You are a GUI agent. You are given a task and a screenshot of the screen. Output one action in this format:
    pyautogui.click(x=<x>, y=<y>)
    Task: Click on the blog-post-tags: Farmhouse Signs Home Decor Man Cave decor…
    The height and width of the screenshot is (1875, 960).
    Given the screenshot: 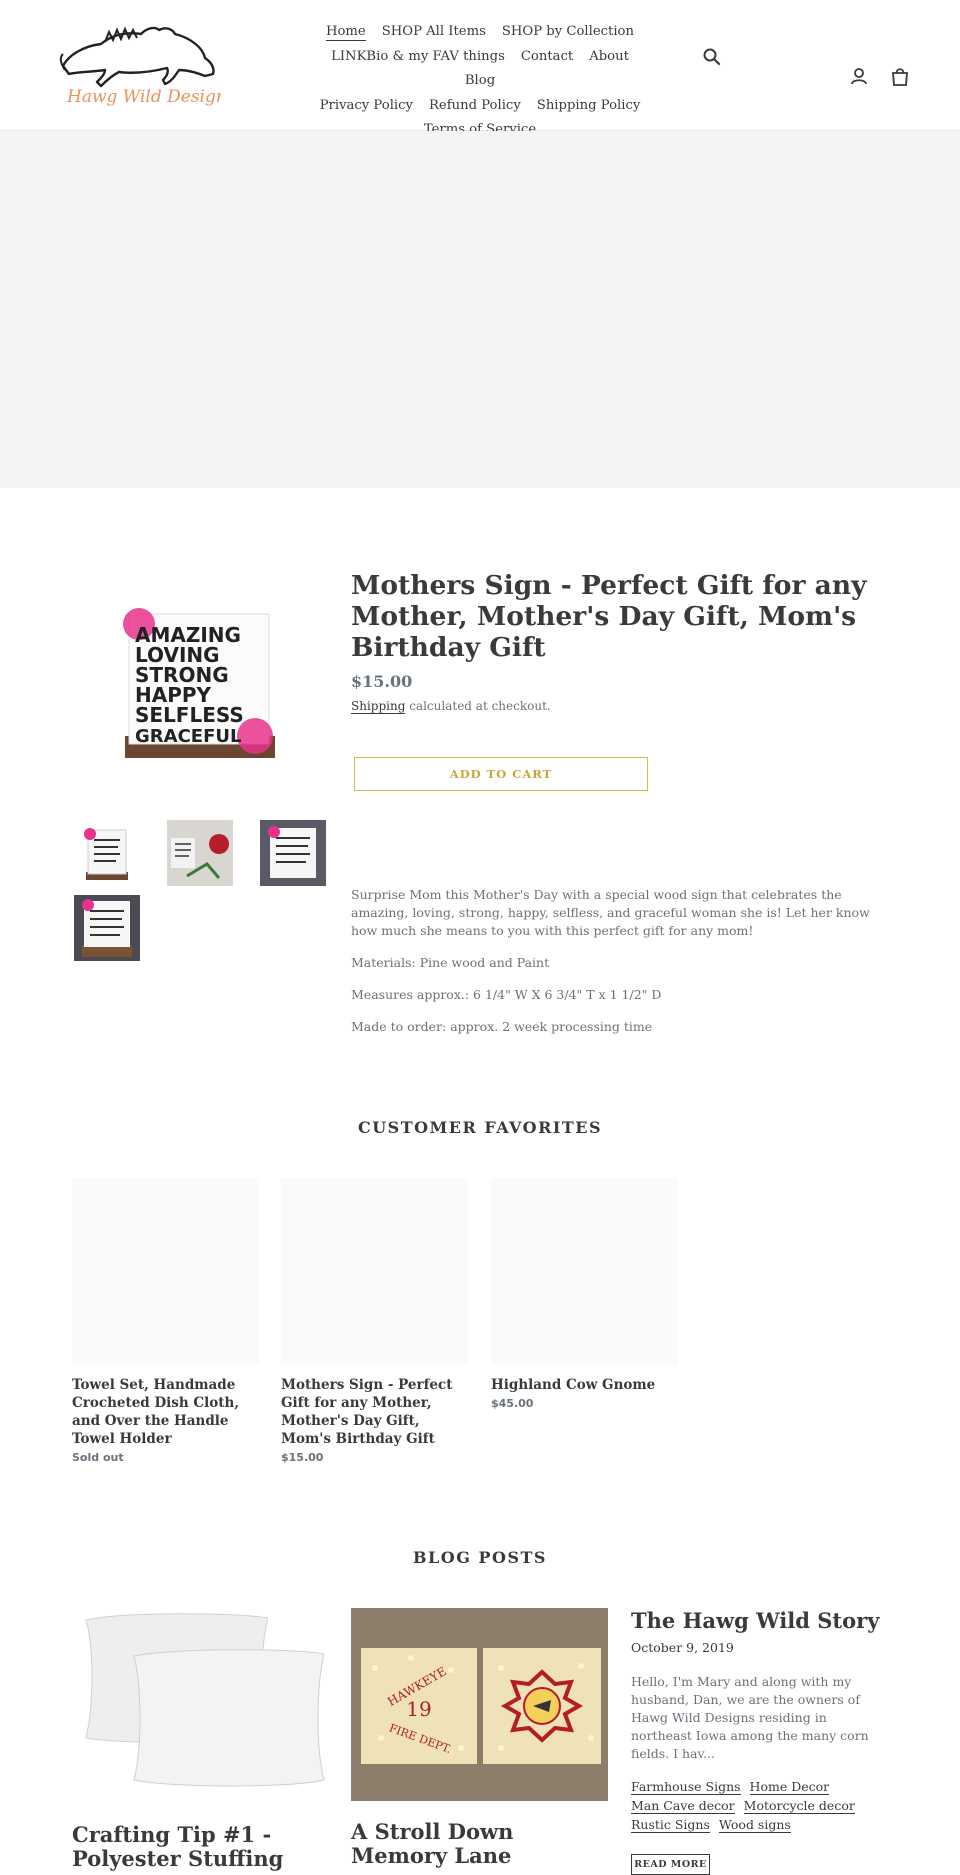 What is the action you would take?
    pyautogui.click(x=761, y=1805)
    